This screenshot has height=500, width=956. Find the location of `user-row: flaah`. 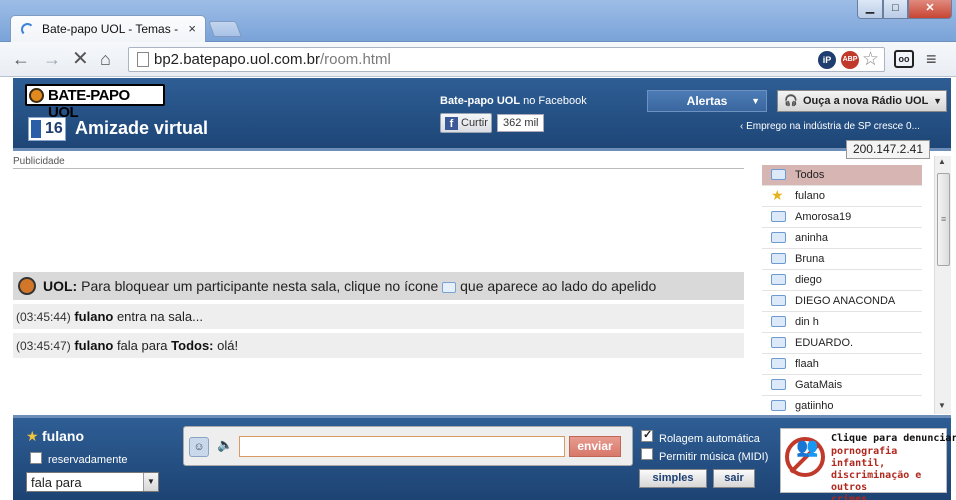

user-row: flaah is located at coordinates (842, 364).